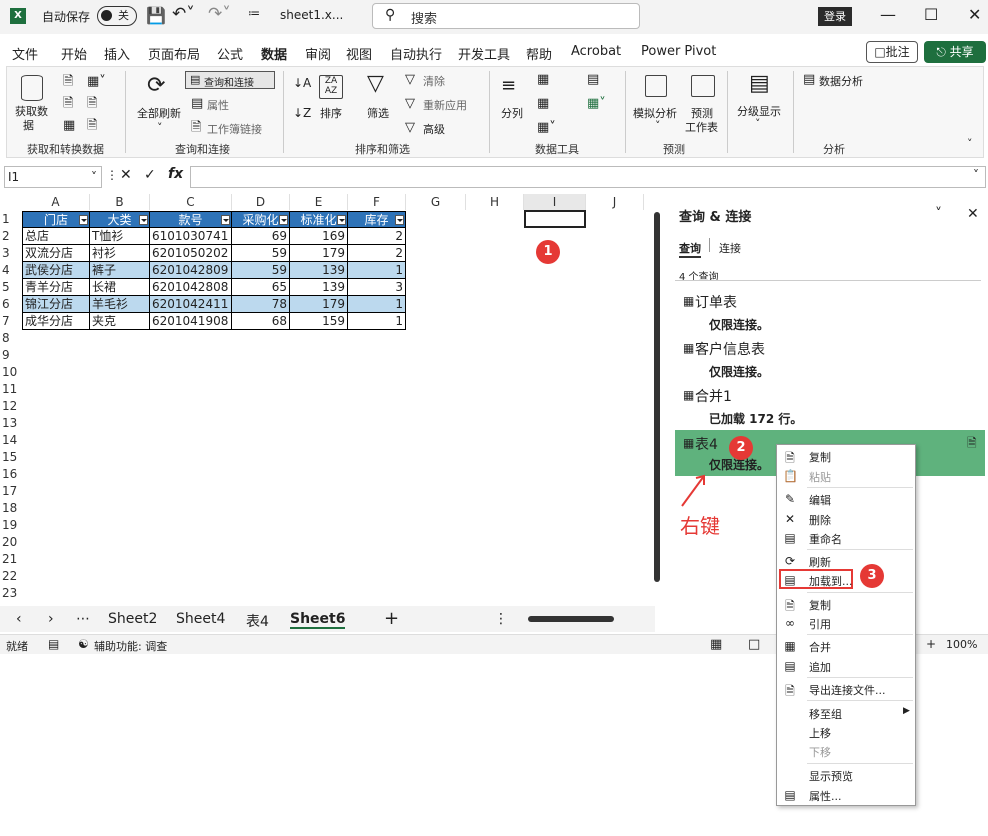  I want to click on table-cell: 139, so click(319, 287).